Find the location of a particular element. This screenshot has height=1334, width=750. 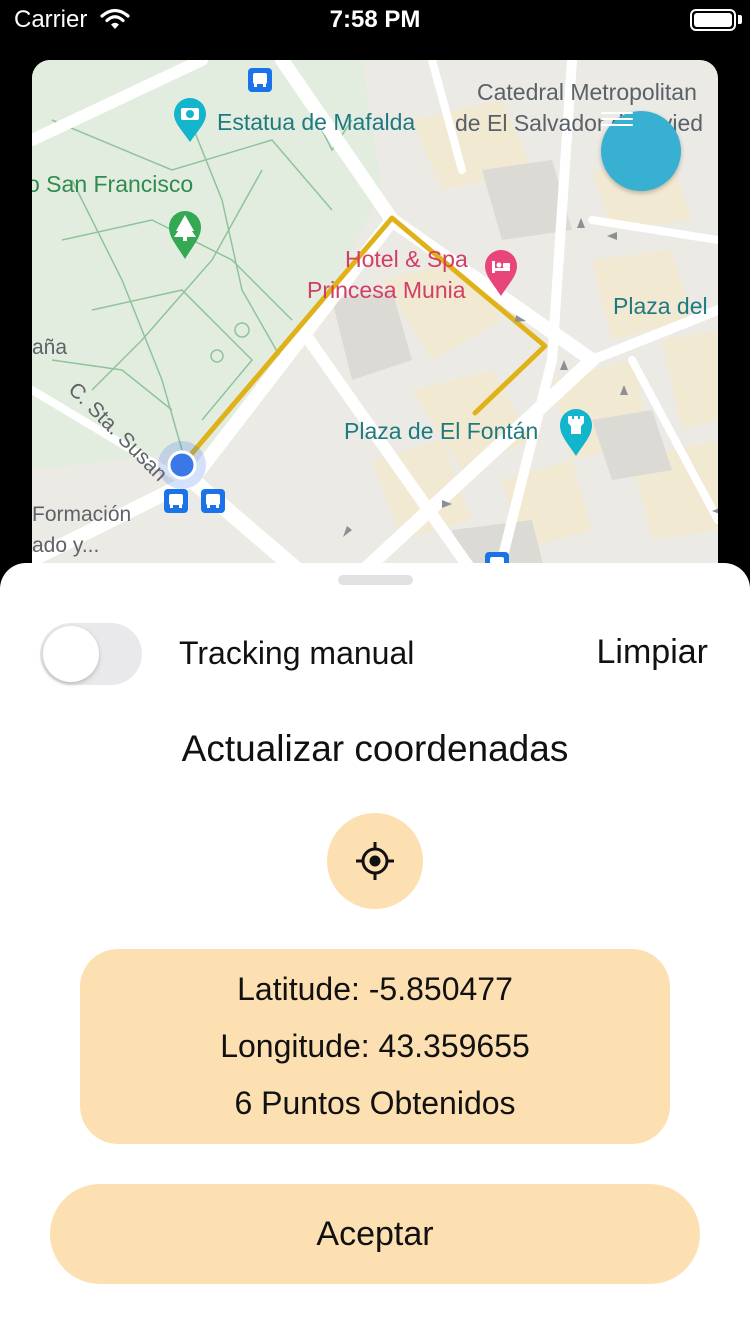

clock: 7:58 PM is located at coordinates (375, 19).